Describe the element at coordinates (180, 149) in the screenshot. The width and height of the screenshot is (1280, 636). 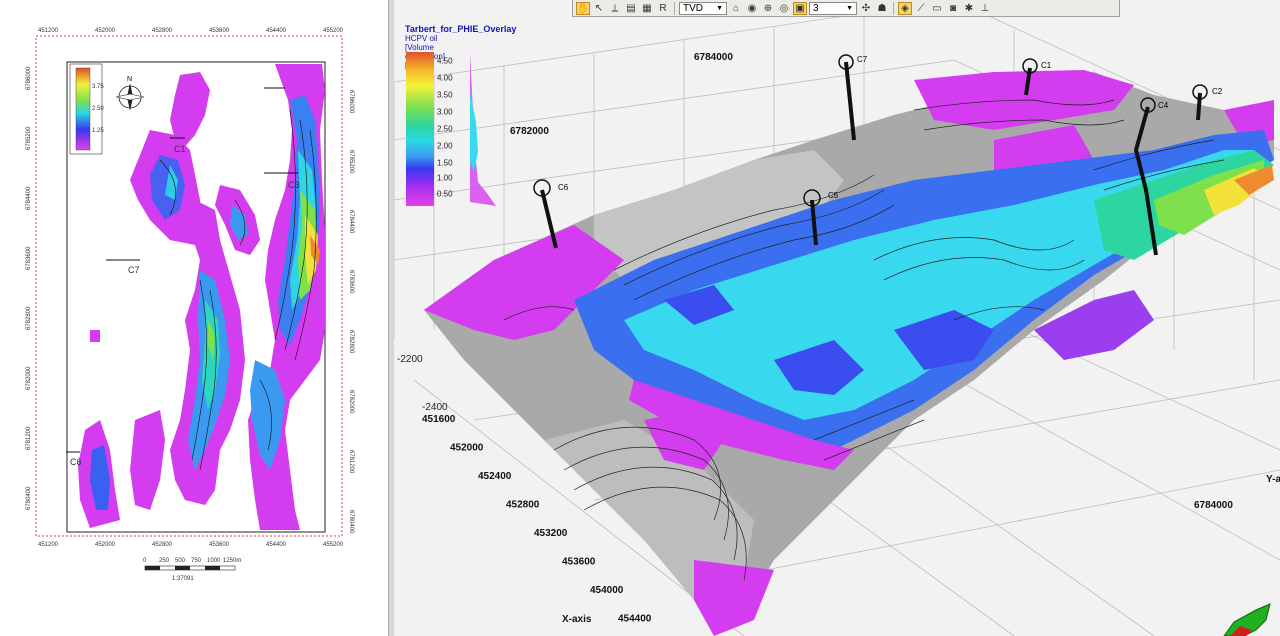
I see `map-well-c1: C1` at that location.